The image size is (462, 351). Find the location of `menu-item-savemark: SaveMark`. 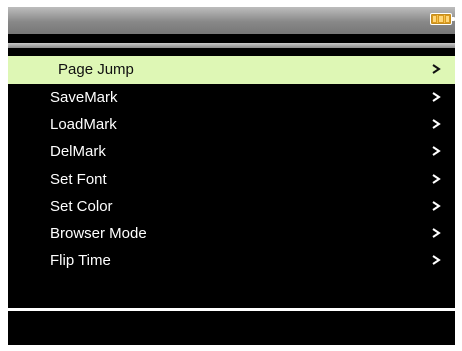

menu-item-savemark: SaveMark is located at coordinates (231, 97).